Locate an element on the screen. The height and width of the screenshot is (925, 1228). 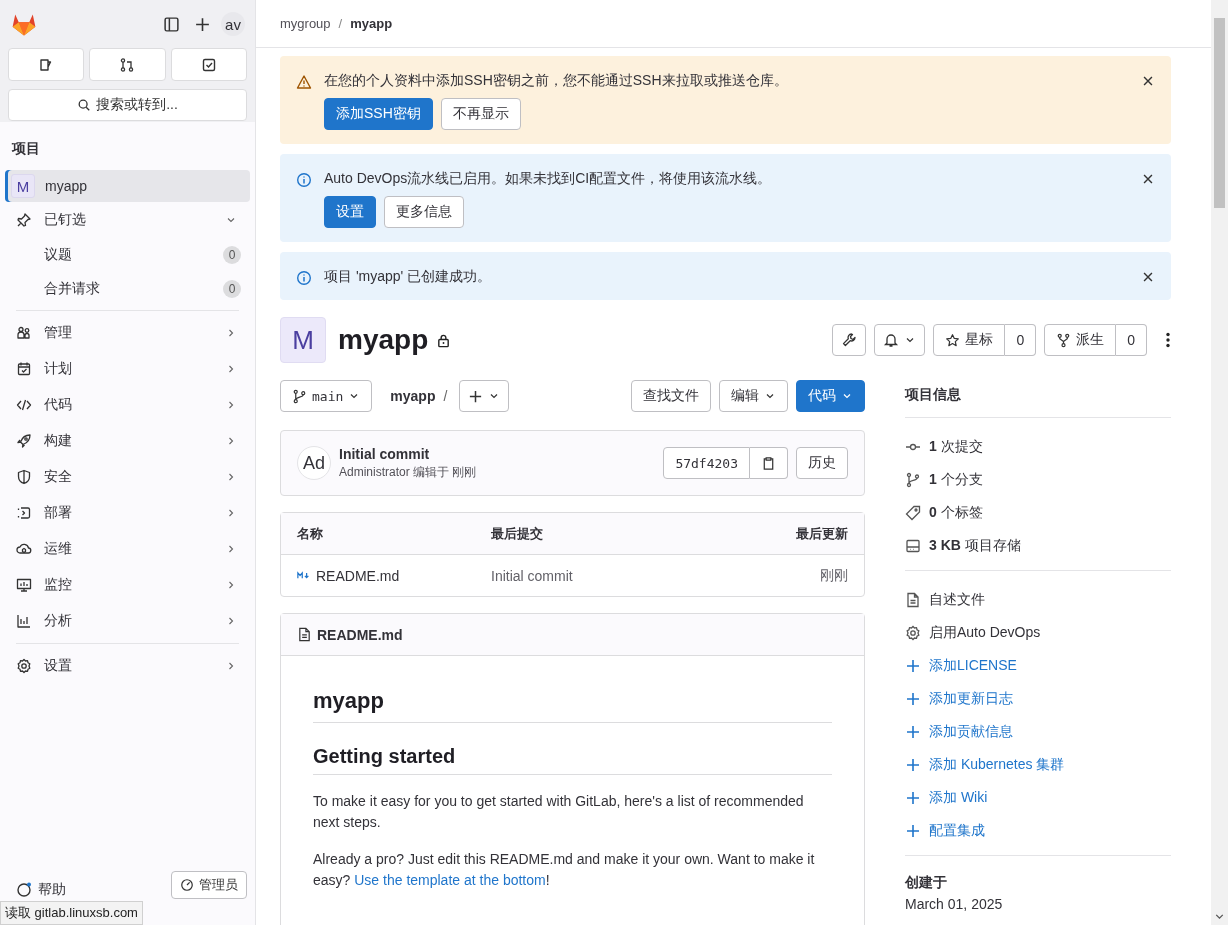
alert-message: 在您的个人资料中添加SSH密钥之前，您不能通过SSH来拉取或推送仓库。 is located at coordinates (556, 81).